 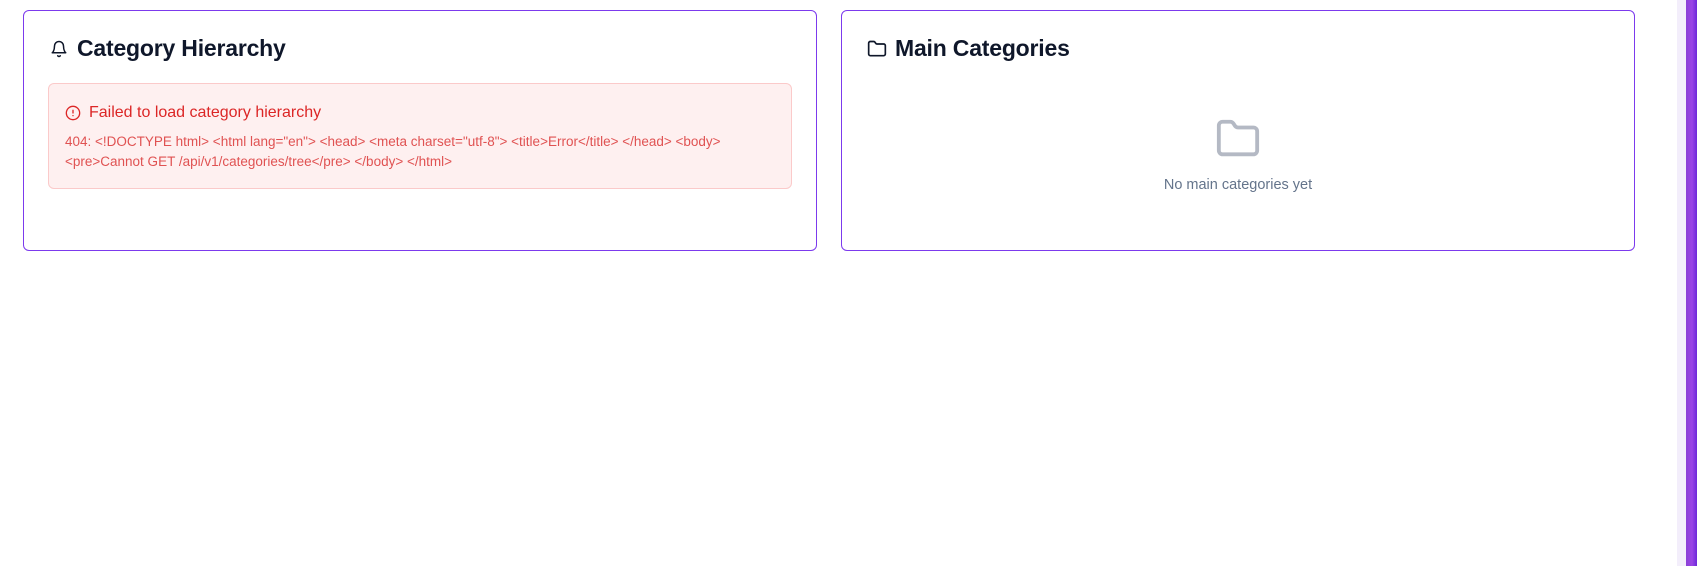 What do you see at coordinates (982, 48) in the screenshot?
I see `main-categories-title: Main Categories` at bounding box center [982, 48].